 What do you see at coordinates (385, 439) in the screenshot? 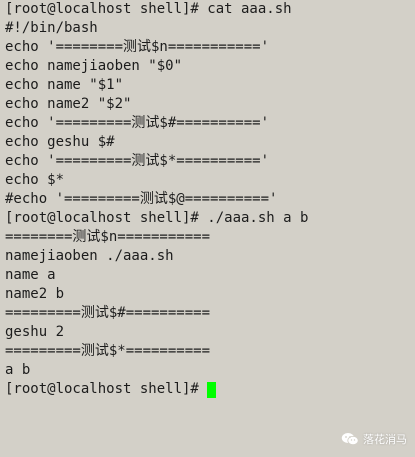
I see `watermark-text: 落花消马` at bounding box center [385, 439].